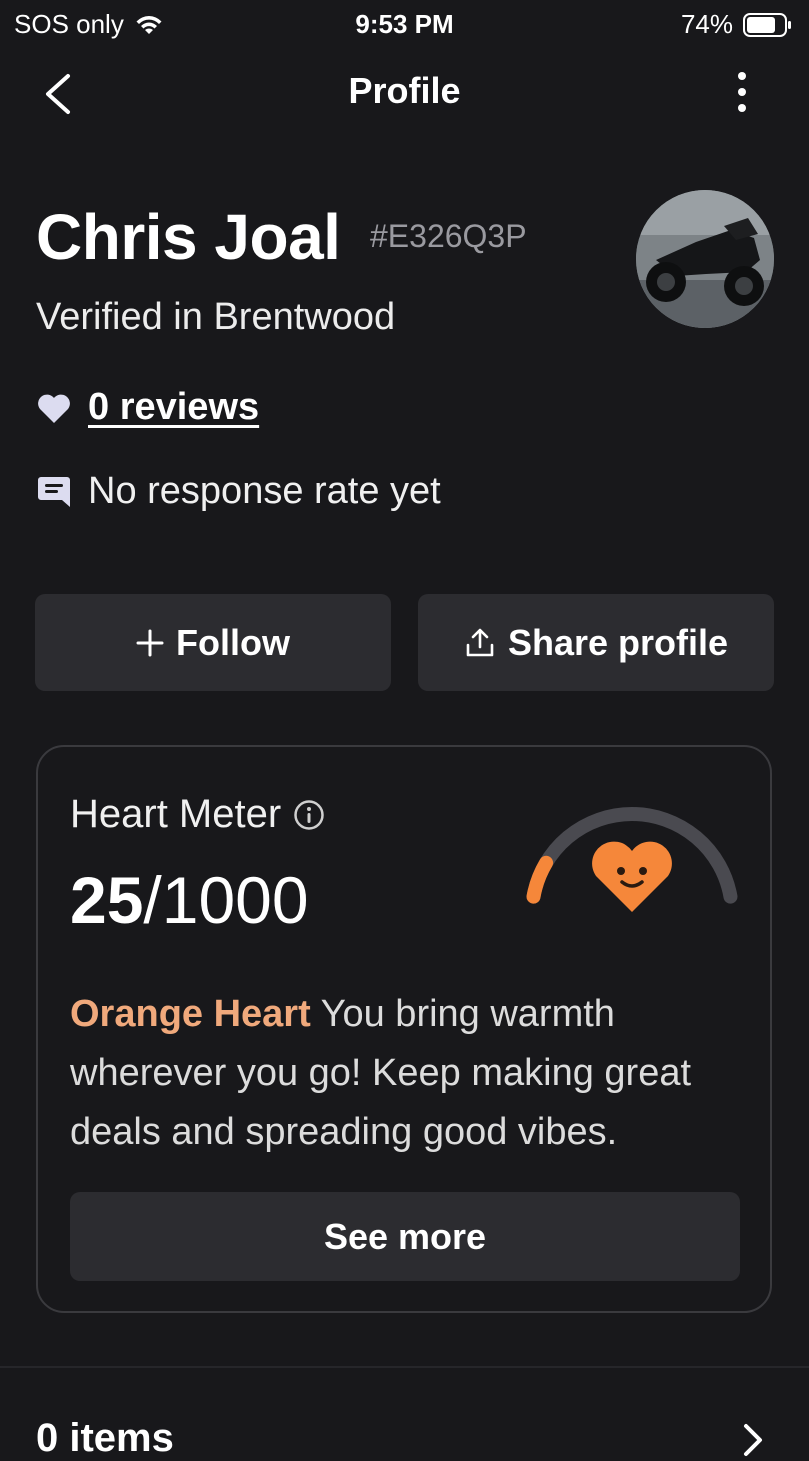  What do you see at coordinates (190, 1014) in the screenshot?
I see `heart-level-name: Orange Heart` at bounding box center [190, 1014].